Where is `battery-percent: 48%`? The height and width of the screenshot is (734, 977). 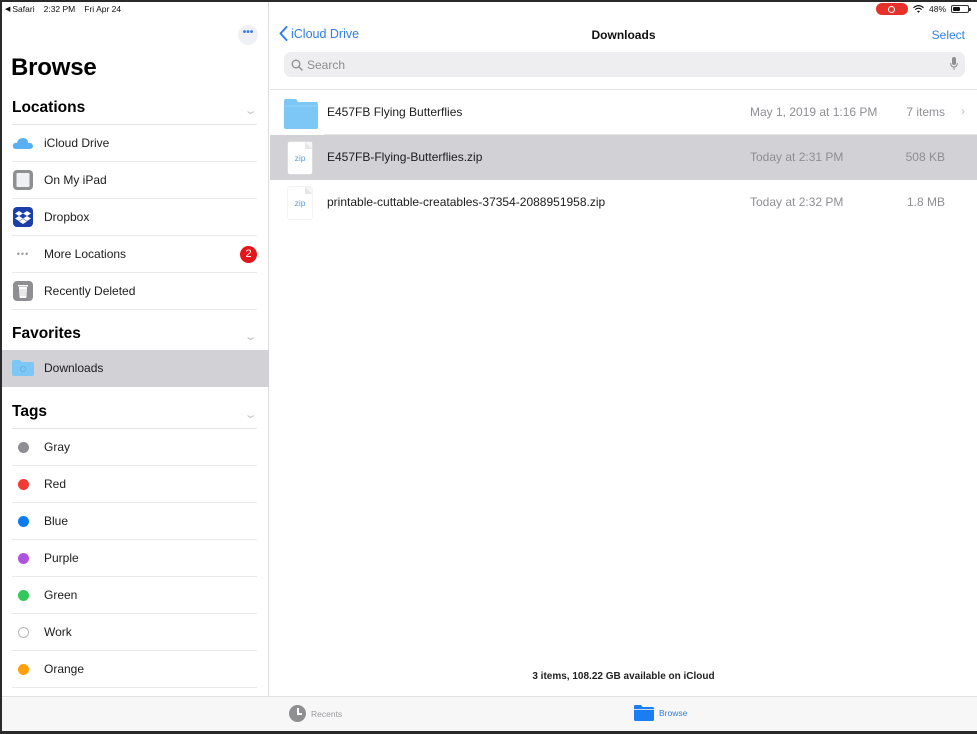
battery-percent: 48% is located at coordinates (937, 9).